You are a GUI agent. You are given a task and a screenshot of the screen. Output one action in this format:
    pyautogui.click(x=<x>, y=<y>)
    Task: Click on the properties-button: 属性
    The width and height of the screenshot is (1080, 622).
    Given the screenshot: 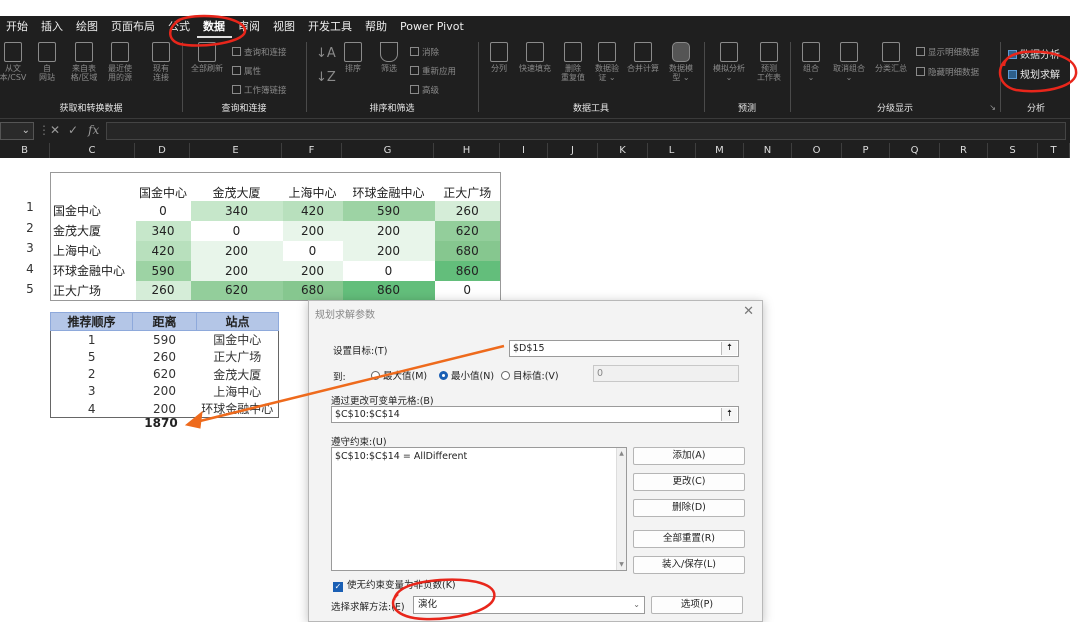 What is the action you would take?
    pyautogui.click(x=246, y=71)
    